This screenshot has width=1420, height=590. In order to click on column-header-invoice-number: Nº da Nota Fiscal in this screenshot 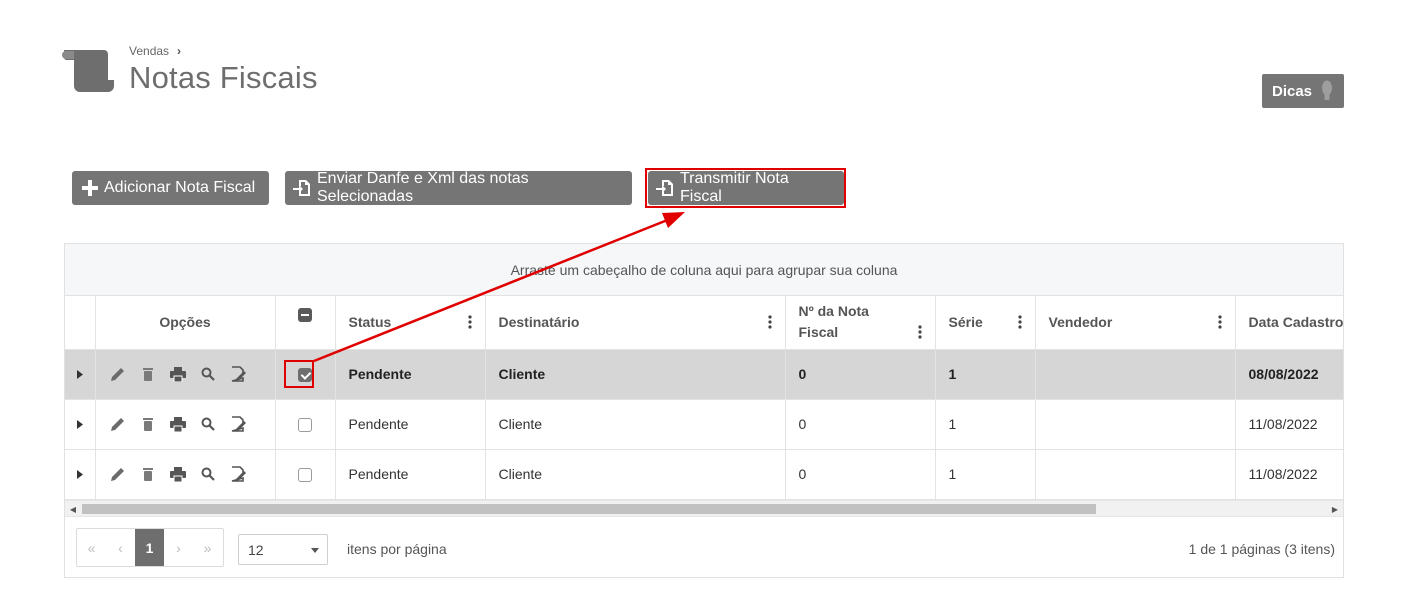, I will do `click(860, 323)`.